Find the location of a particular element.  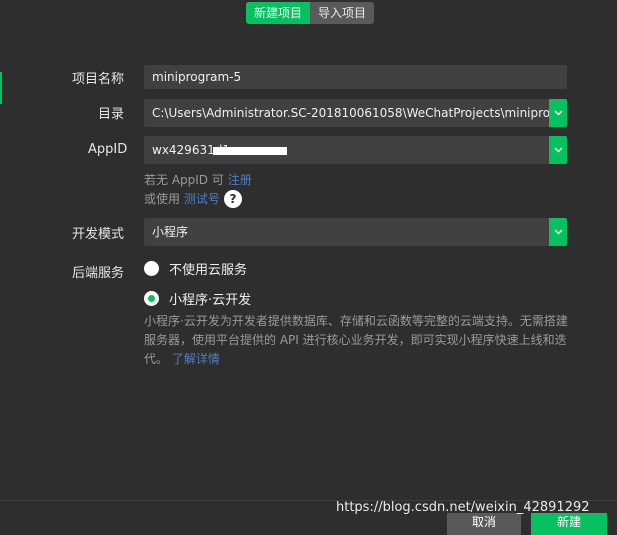

radio-cloud-dev-label: 小程序·云开发 is located at coordinates (210, 300).